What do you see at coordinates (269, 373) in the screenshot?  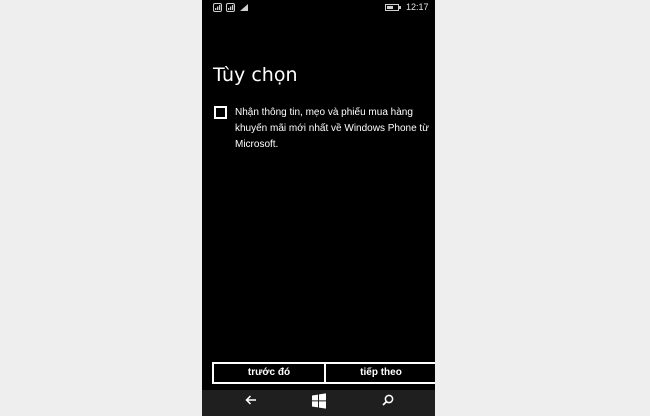 I see `previous-button: trước đó` at bounding box center [269, 373].